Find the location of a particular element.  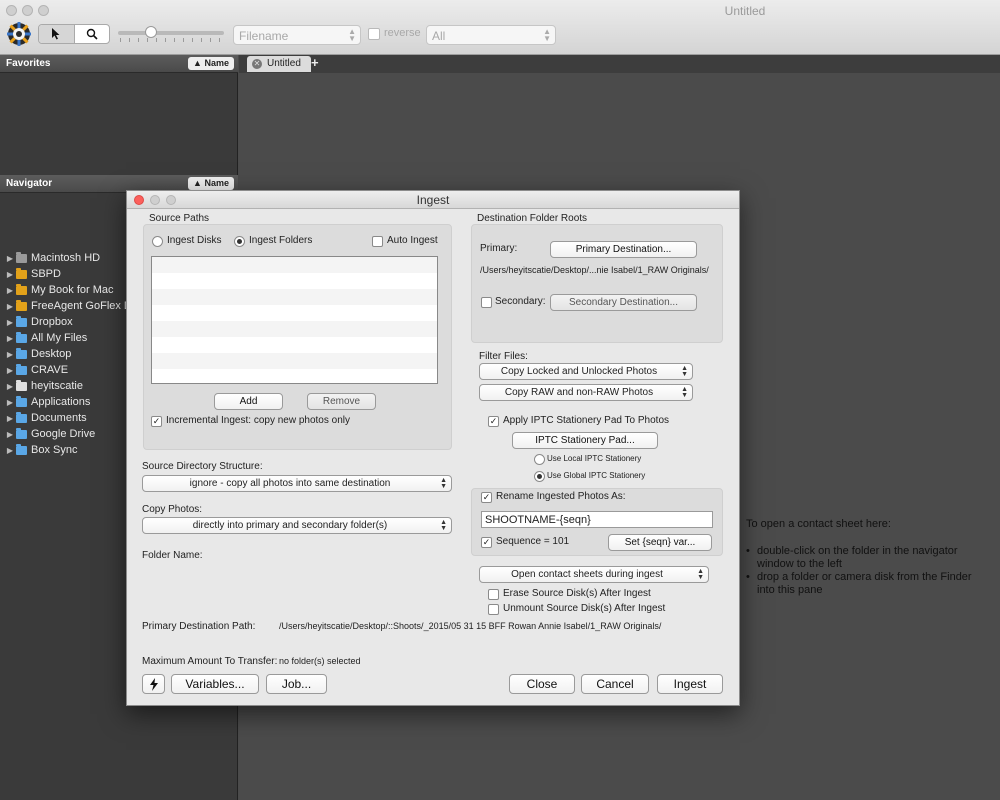

source-paths-list is located at coordinates (294, 320).